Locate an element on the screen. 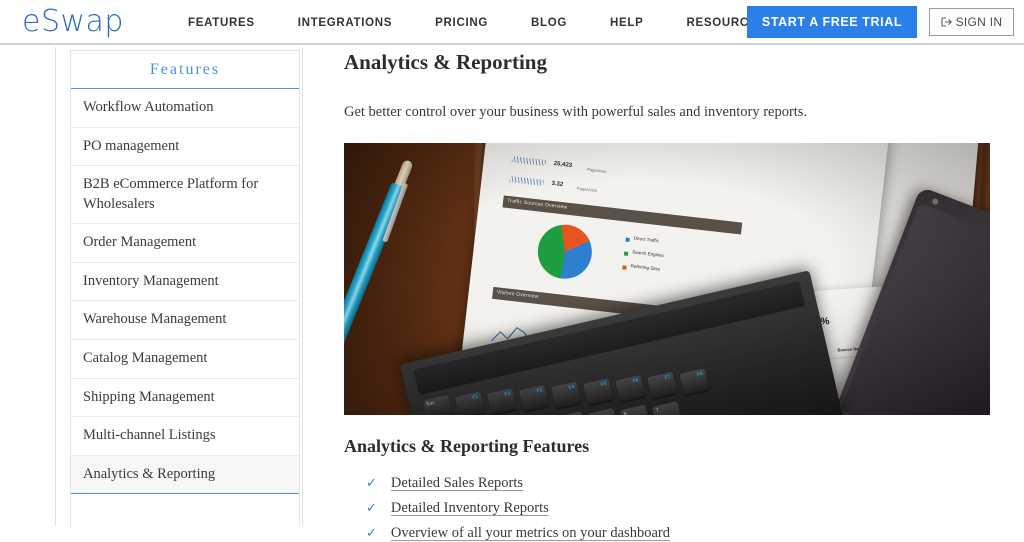  nav-item-help: HELP is located at coordinates (639, 23).